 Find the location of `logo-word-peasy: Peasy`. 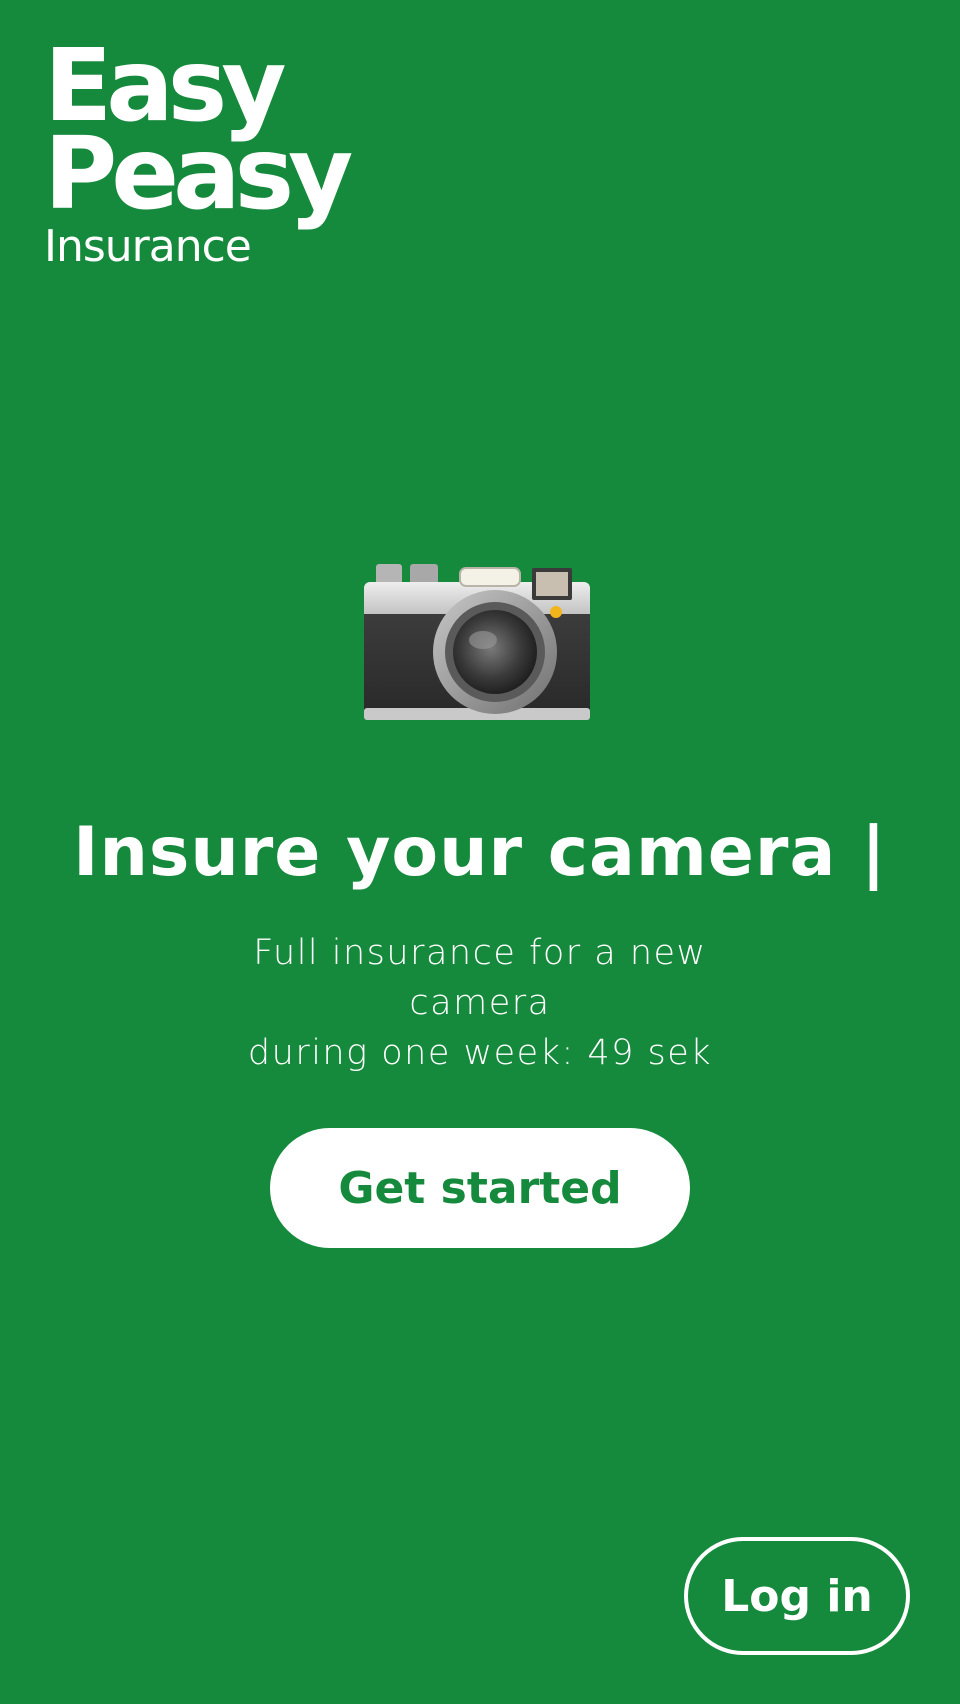

logo-word-peasy: Peasy is located at coordinates (198, 173).